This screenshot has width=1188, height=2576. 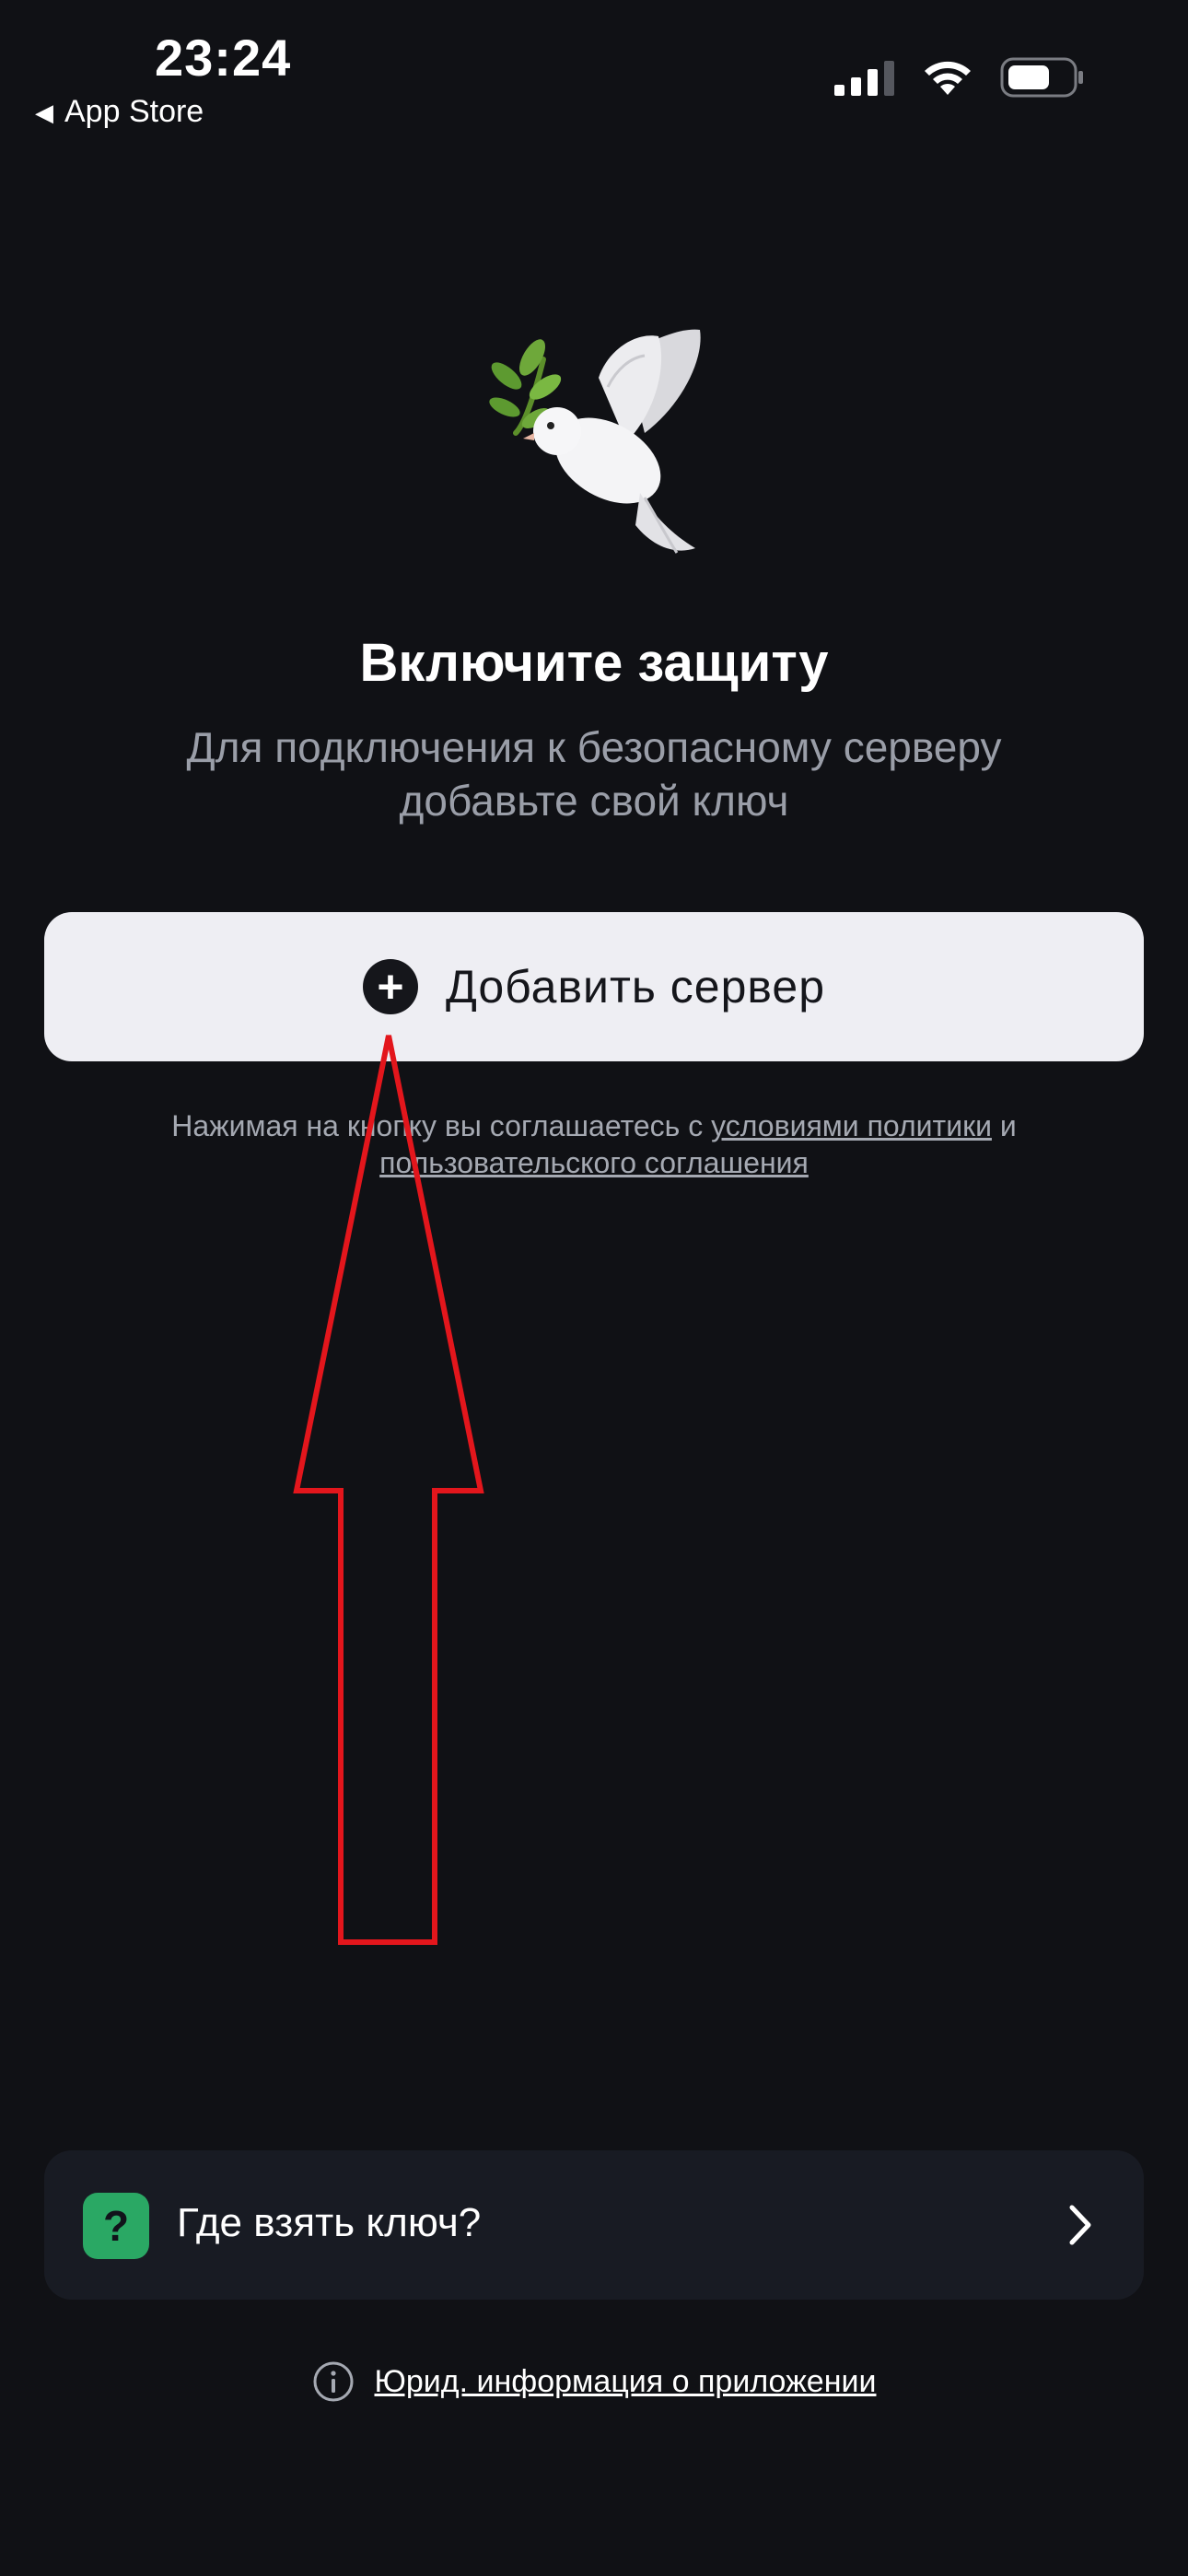 I want to click on where-to-get-key-label: Где взять ключ?, so click(x=329, y=2222).